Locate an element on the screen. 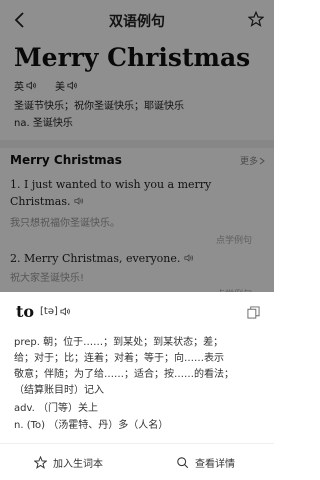 This screenshot has height=480, width=320. view-details-button: 查看详情 is located at coordinates (205, 462).